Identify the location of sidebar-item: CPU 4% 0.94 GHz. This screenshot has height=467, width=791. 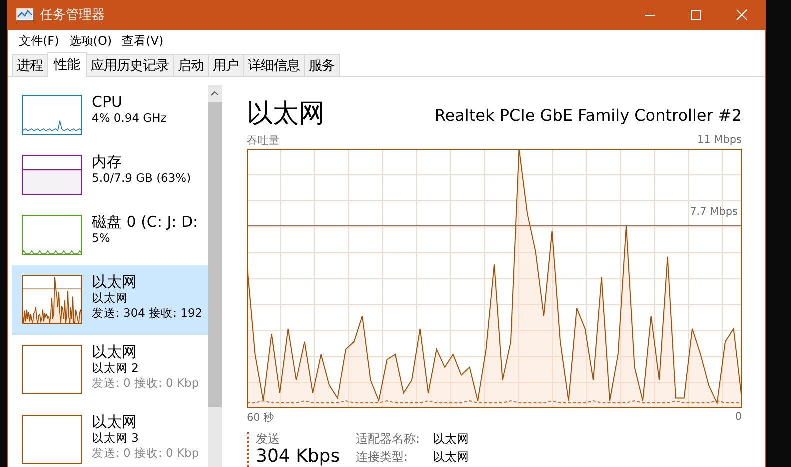
(110, 115).